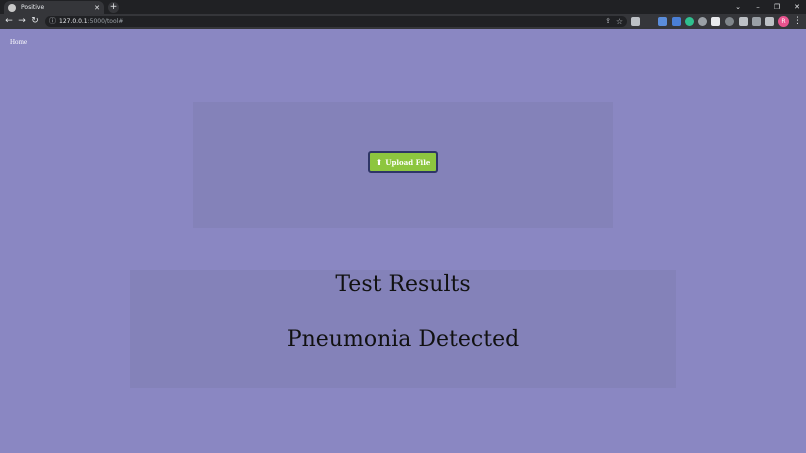 The image size is (806, 453). Describe the element at coordinates (9, 21) in the screenshot. I see `back-arrow-icon: ←` at that location.